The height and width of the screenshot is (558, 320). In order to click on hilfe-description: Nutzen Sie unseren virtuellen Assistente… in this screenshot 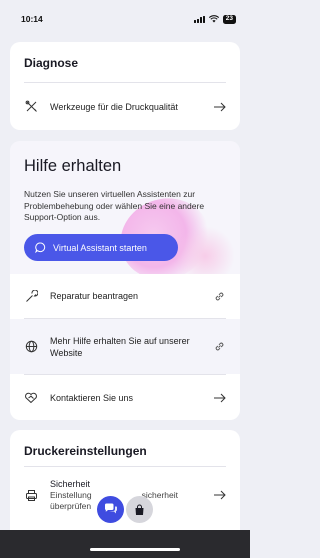, I will do `click(114, 205)`.